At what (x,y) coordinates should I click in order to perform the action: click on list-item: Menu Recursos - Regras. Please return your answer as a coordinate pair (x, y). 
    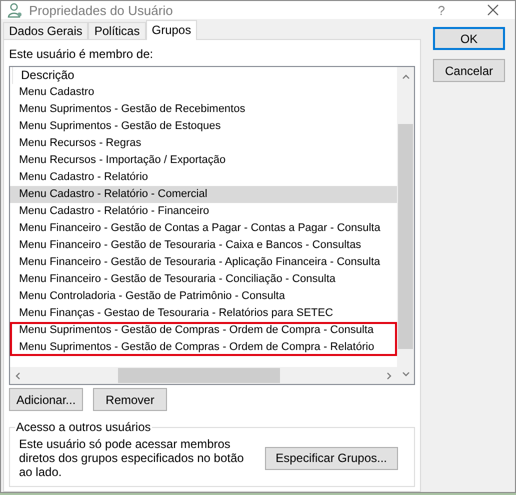
    Looking at the image, I should click on (203, 143).